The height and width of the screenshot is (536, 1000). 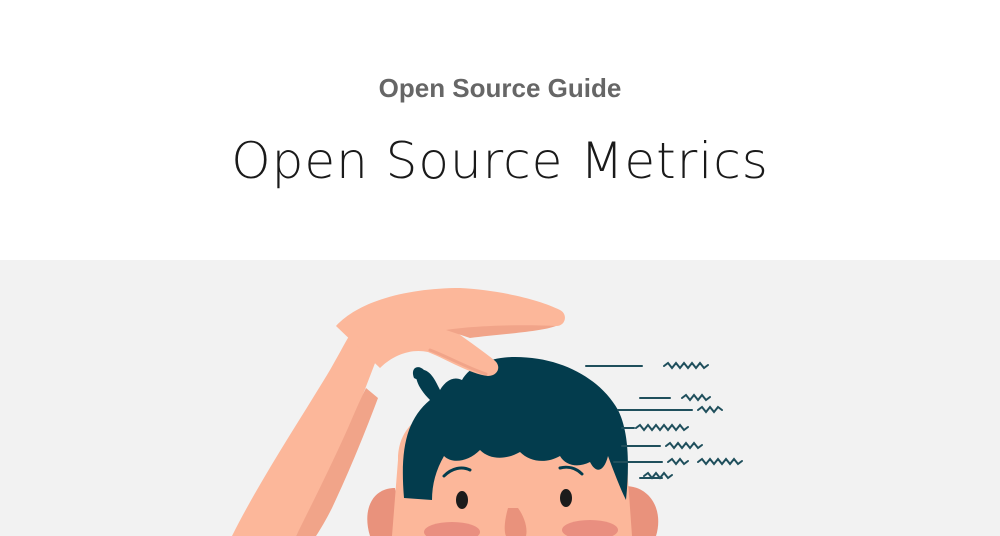 I want to click on guide-label: Open Source Guide, so click(x=500, y=88).